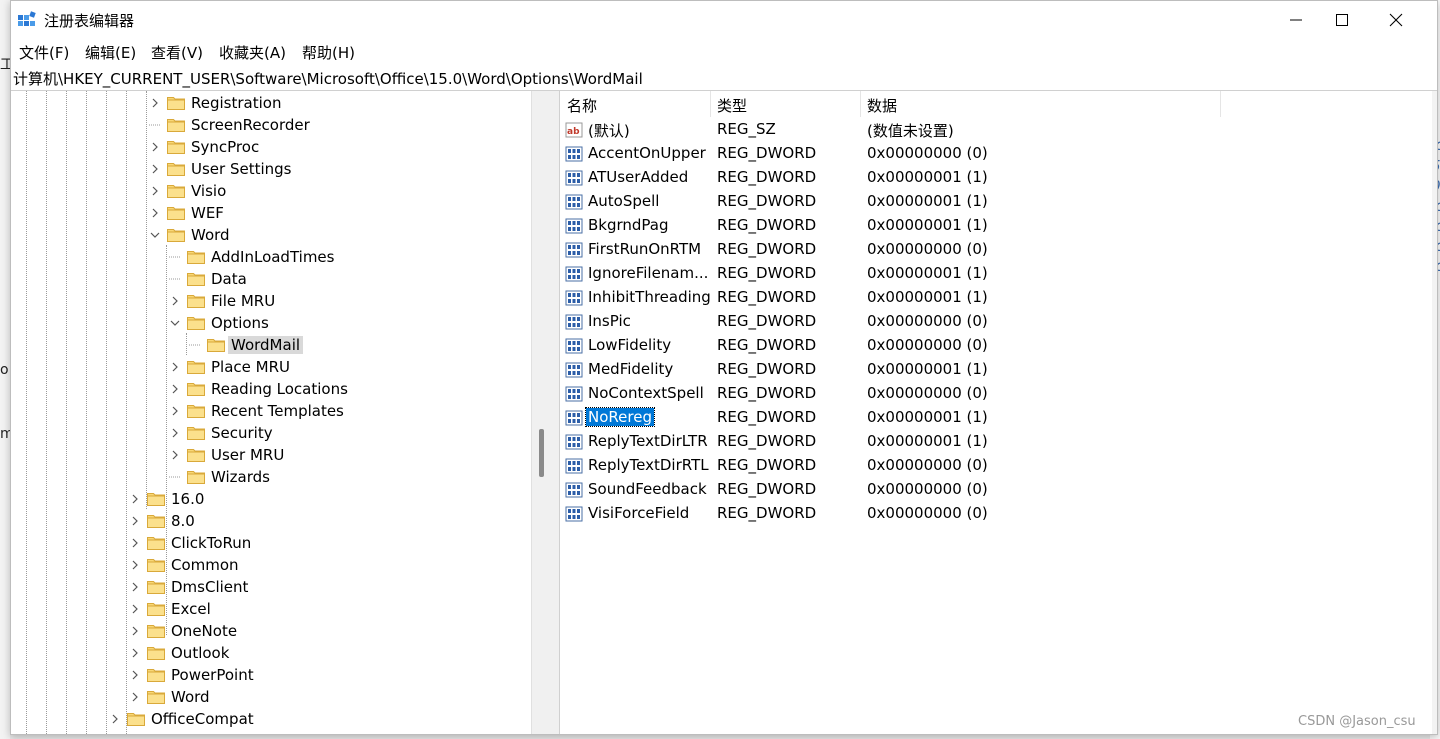 The height and width of the screenshot is (739, 1440). Describe the element at coordinates (166, 499) in the screenshot. I see `tree-node: 16.0` at that location.